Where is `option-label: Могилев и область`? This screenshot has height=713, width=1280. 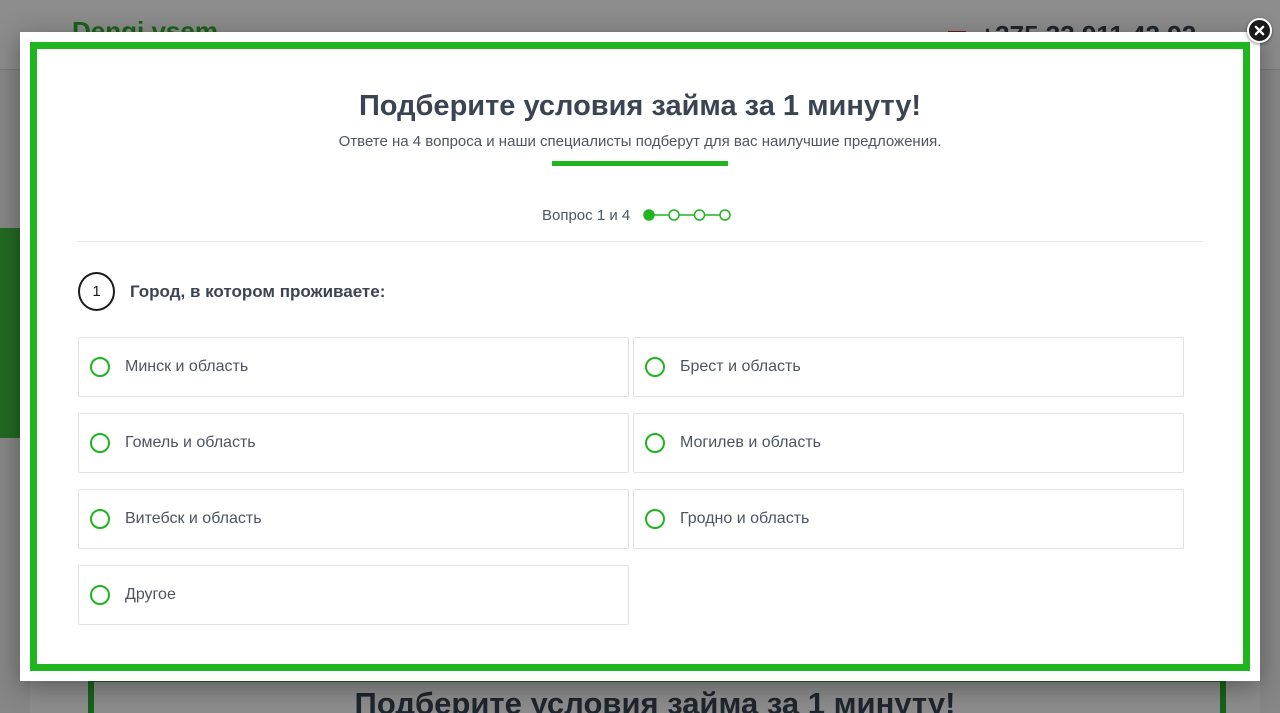 option-label: Могилев и область is located at coordinates (750, 442).